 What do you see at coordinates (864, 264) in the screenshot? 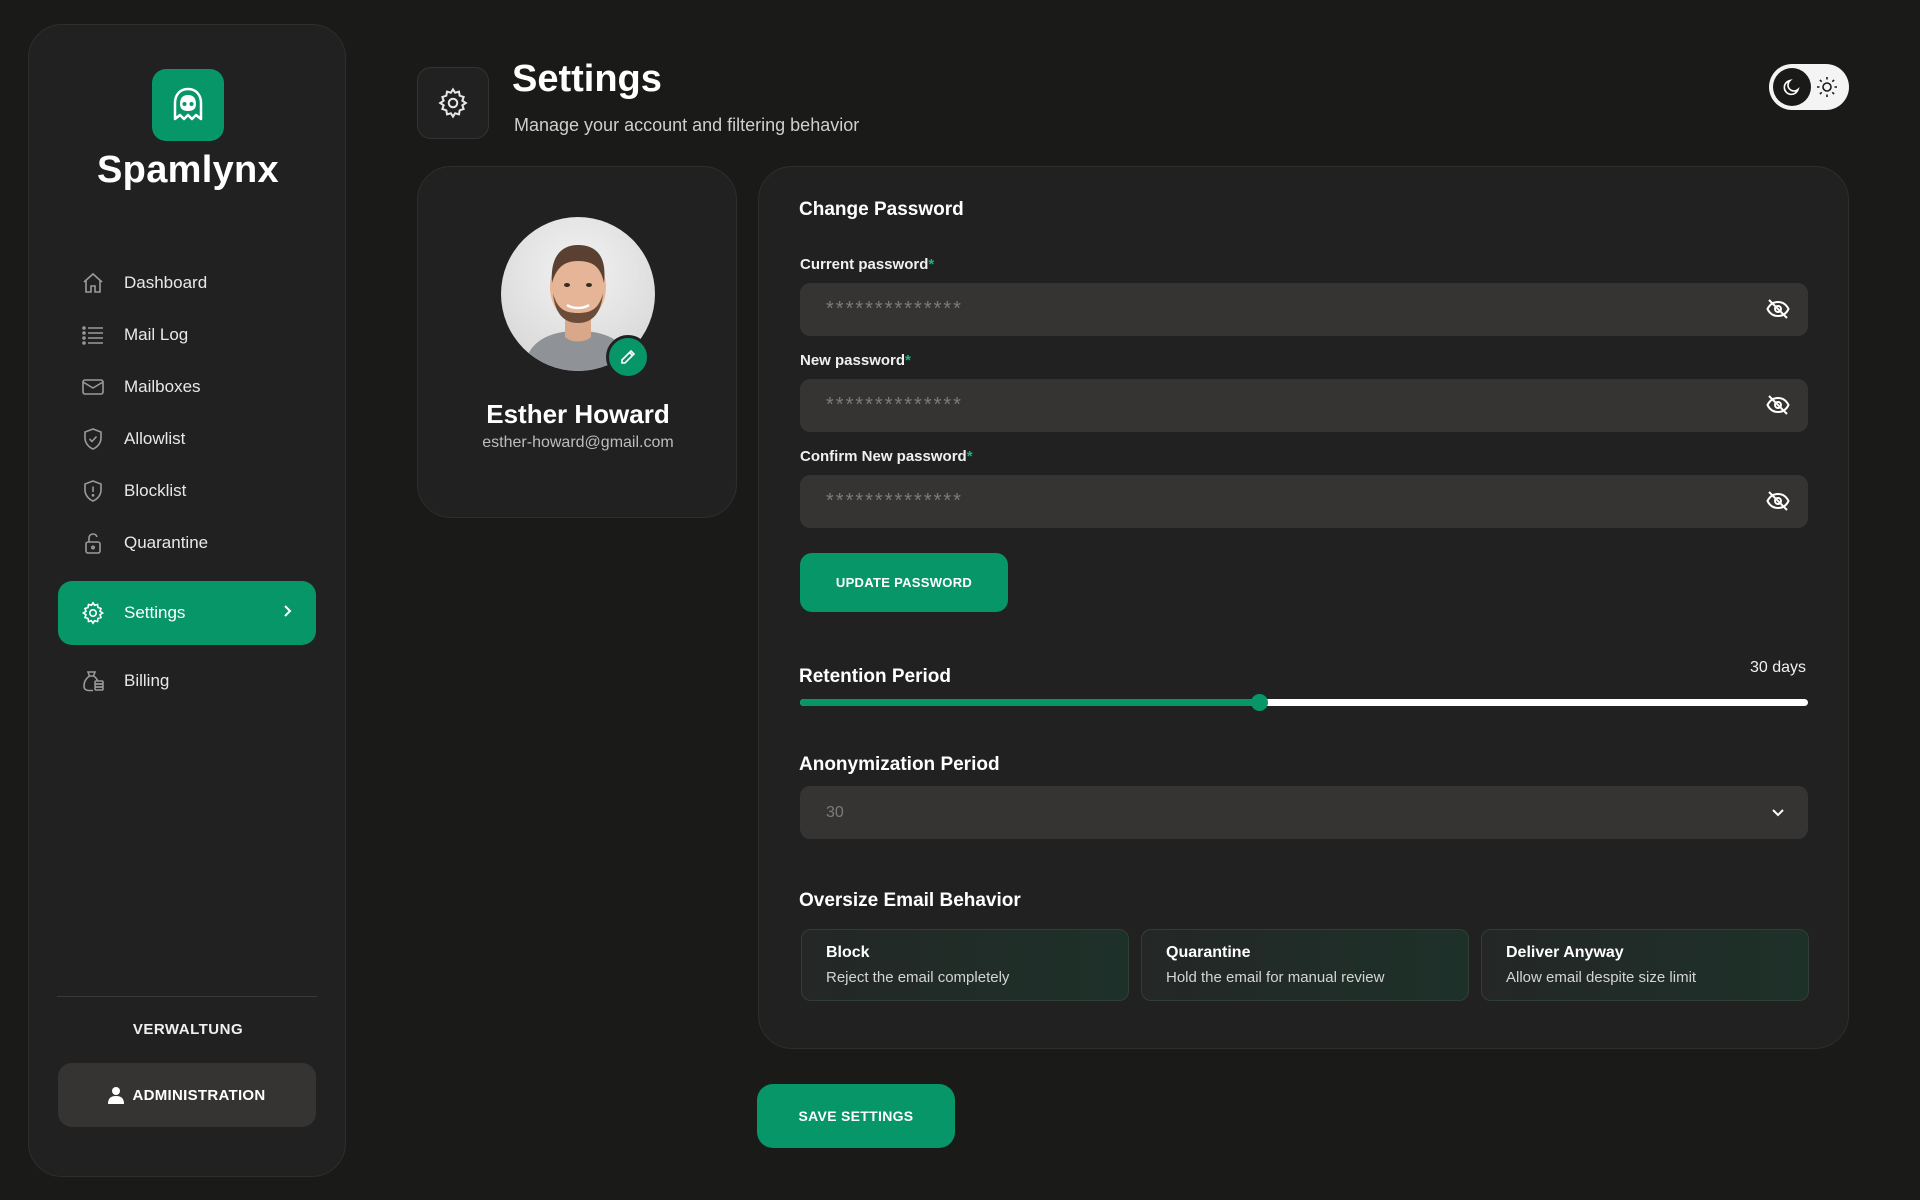
I see `current-password-label-text: Current password` at bounding box center [864, 264].